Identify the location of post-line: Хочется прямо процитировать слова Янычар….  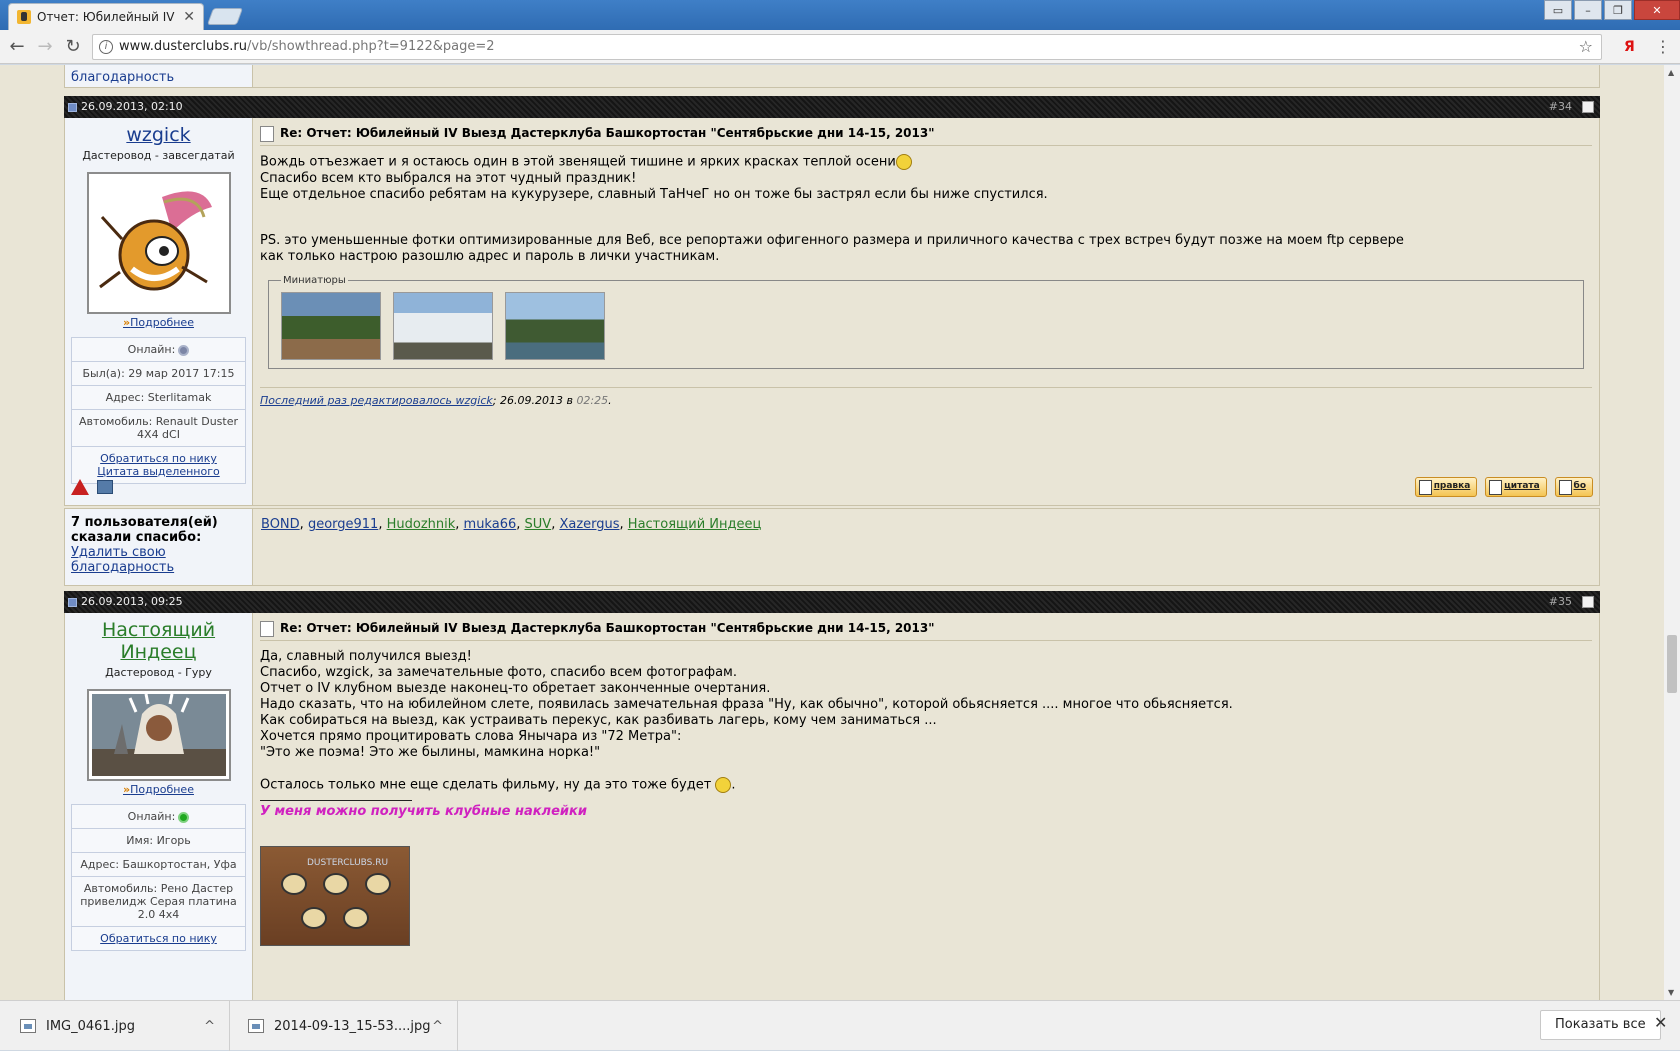
(471, 736).